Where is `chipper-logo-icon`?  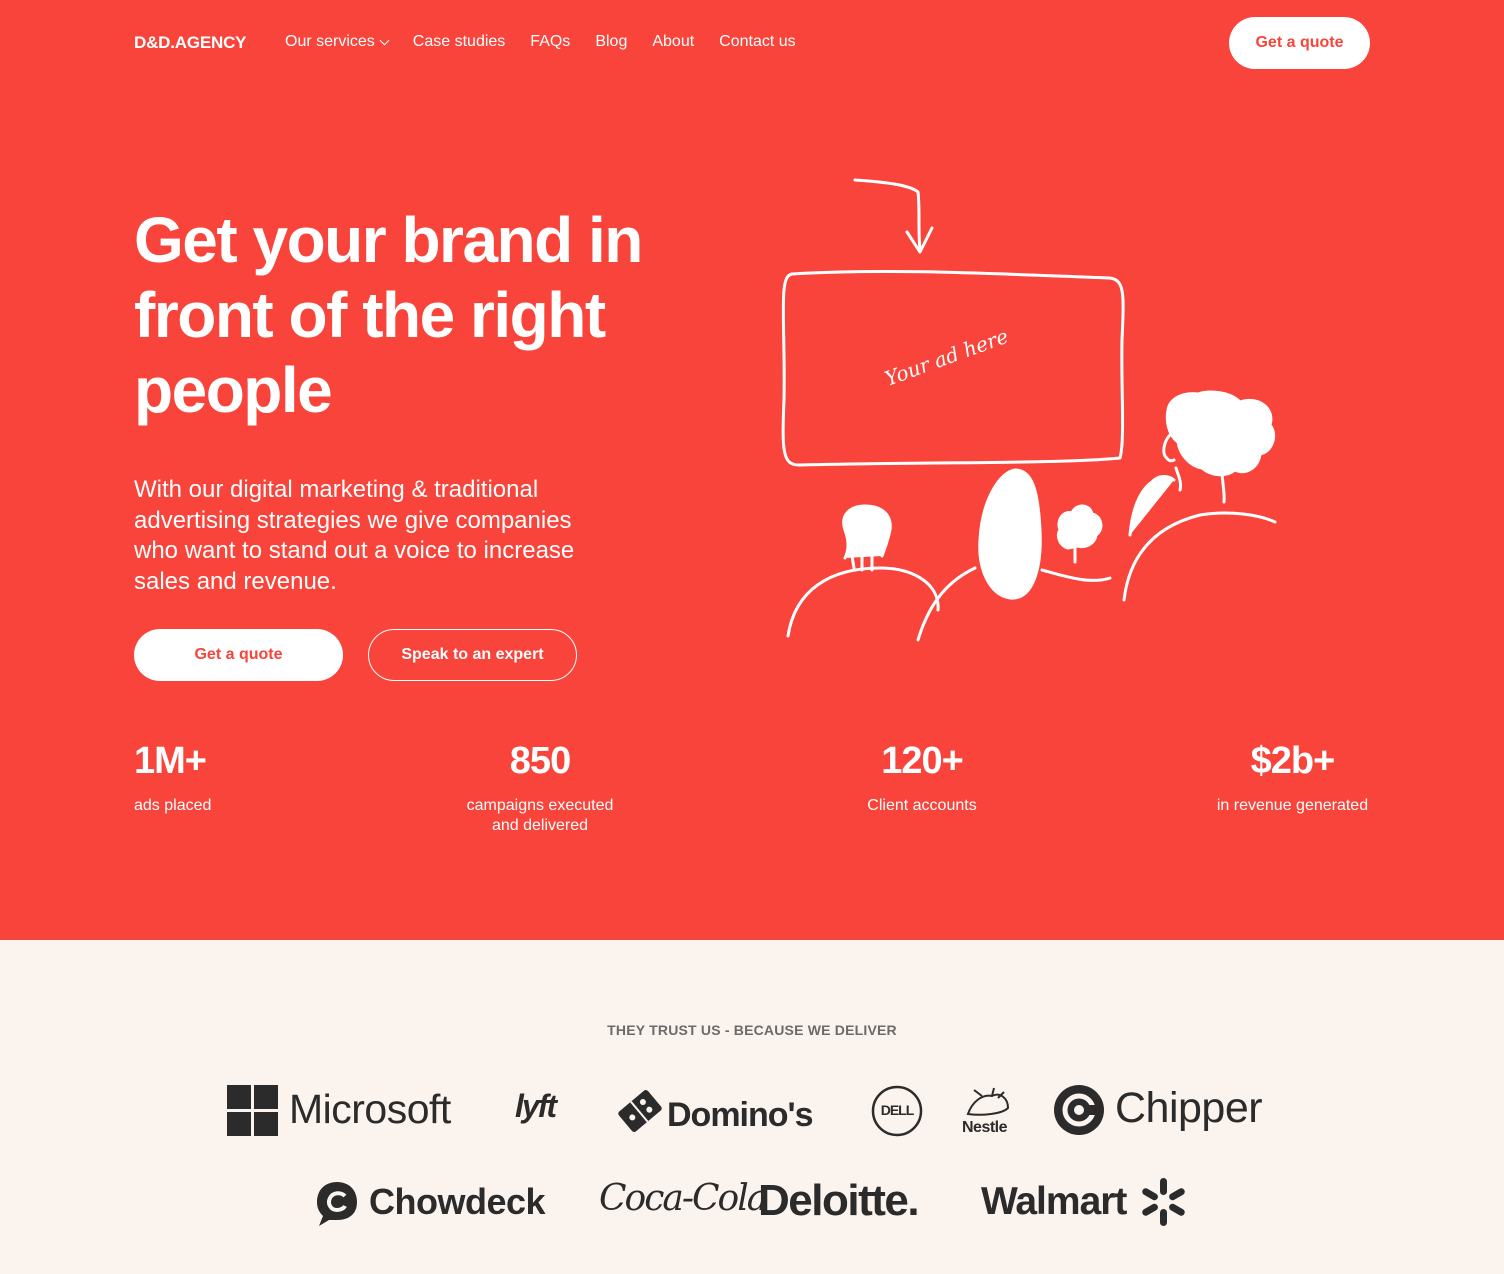 chipper-logo-icon is located at coordinates (1079, 1110).